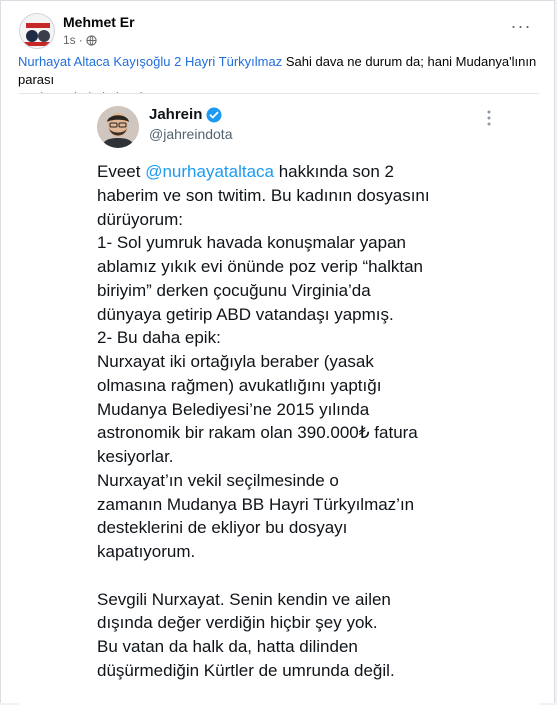  I want to click on author-avatar, so click(37, 31).